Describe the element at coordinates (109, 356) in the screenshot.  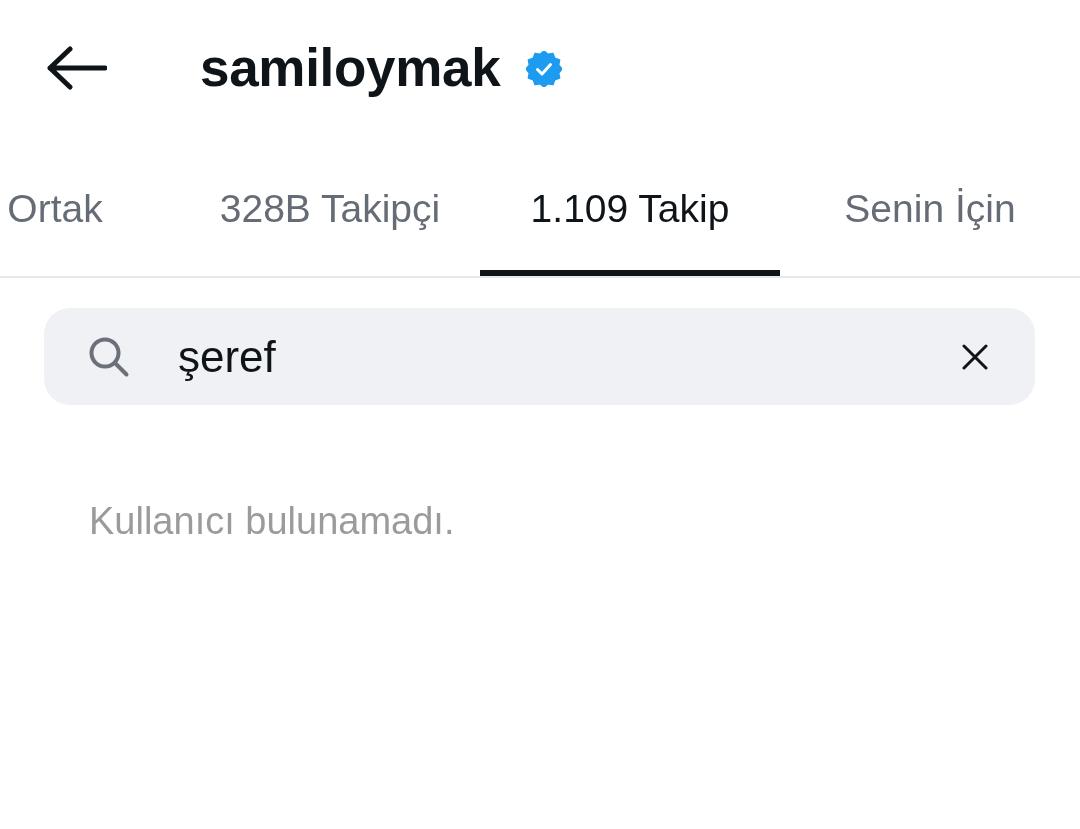
I see `search-icon` at that location.